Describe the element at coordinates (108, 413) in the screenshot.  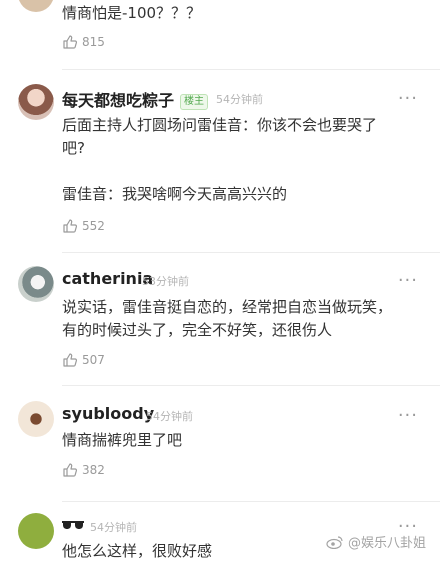
I see `username: syubloody` at that location.